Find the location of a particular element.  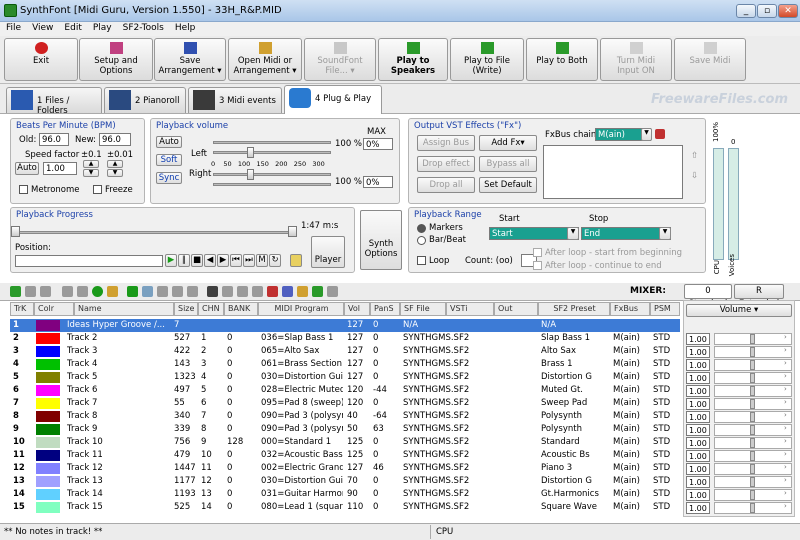

menu-play: Play is located at coordinates (102, 27).